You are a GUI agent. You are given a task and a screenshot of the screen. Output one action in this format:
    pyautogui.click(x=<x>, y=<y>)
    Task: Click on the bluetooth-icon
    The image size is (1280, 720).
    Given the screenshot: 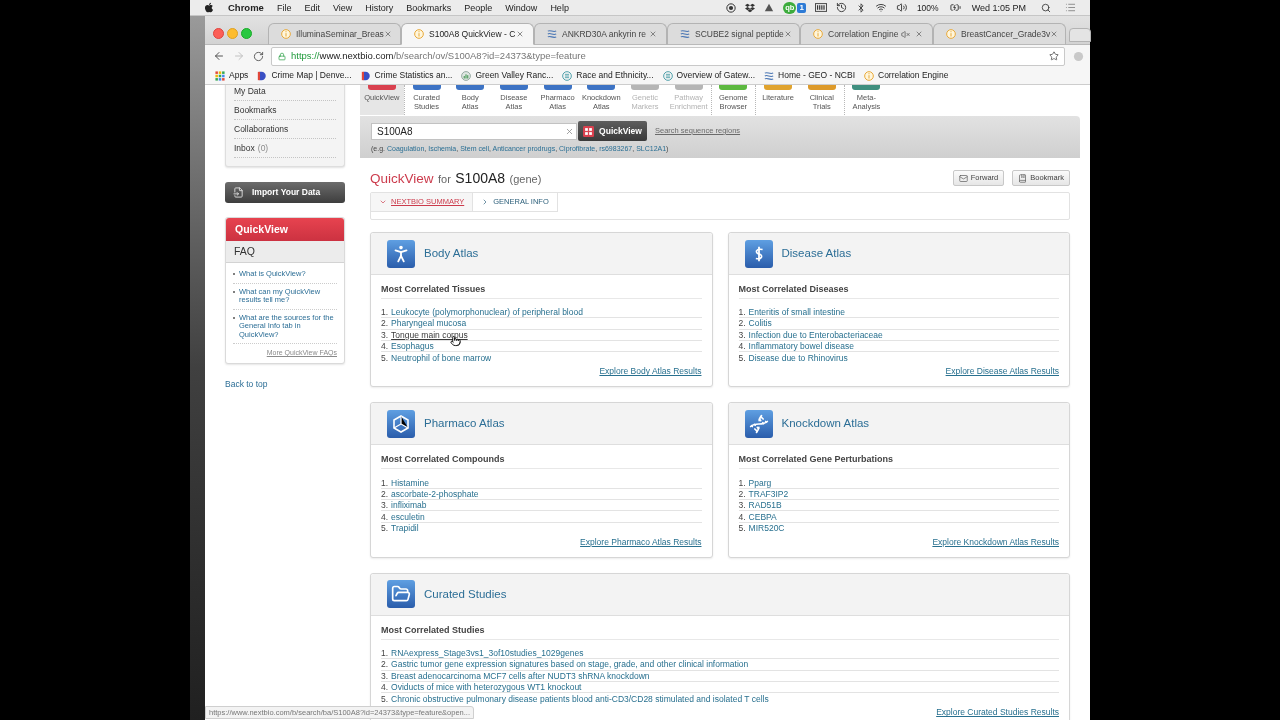 What is the action you would take?
    pyautogui.click(x=860, y=7)
    